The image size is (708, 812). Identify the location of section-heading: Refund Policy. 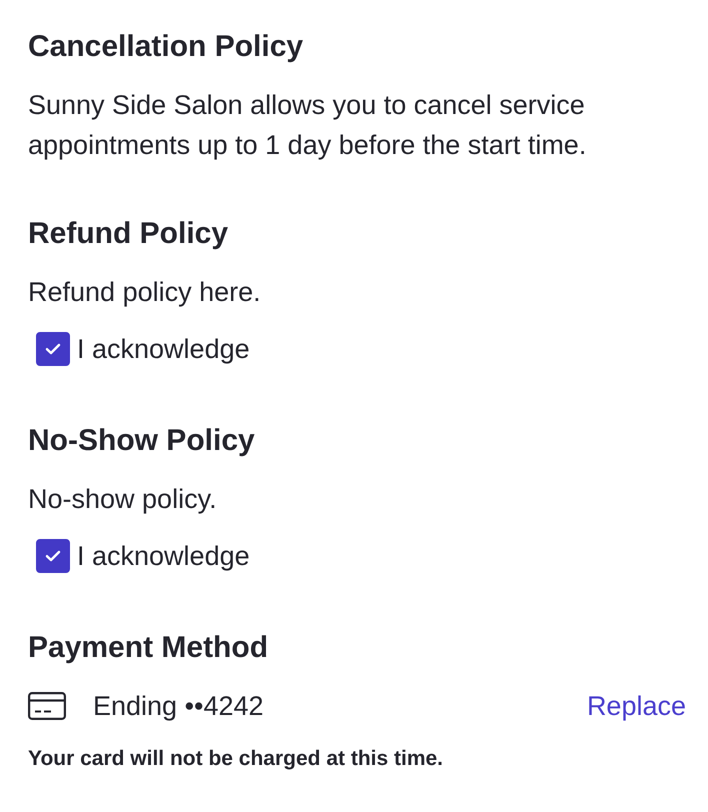
(128, 234).